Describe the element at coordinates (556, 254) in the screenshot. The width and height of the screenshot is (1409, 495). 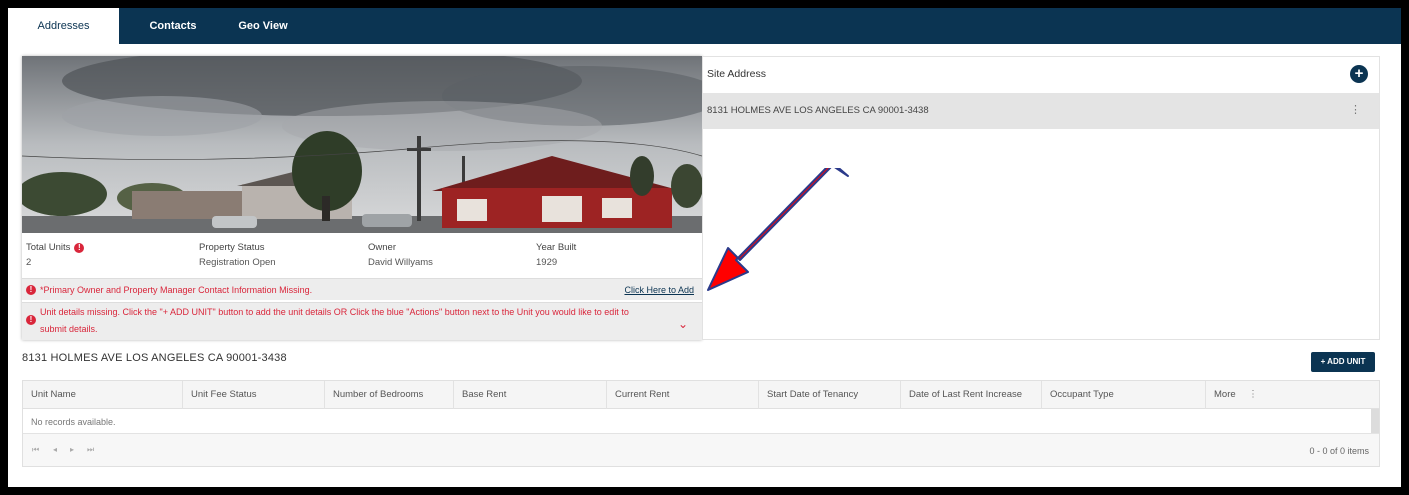
I see `year-built-field: Year Built 1929` at that location.